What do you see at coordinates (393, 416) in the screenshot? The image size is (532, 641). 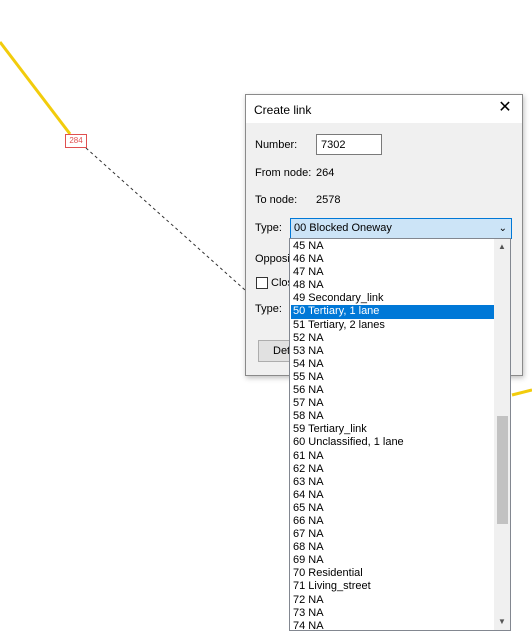 I see `dropdown-option: 58 NA` at bounding box center [393, 416].